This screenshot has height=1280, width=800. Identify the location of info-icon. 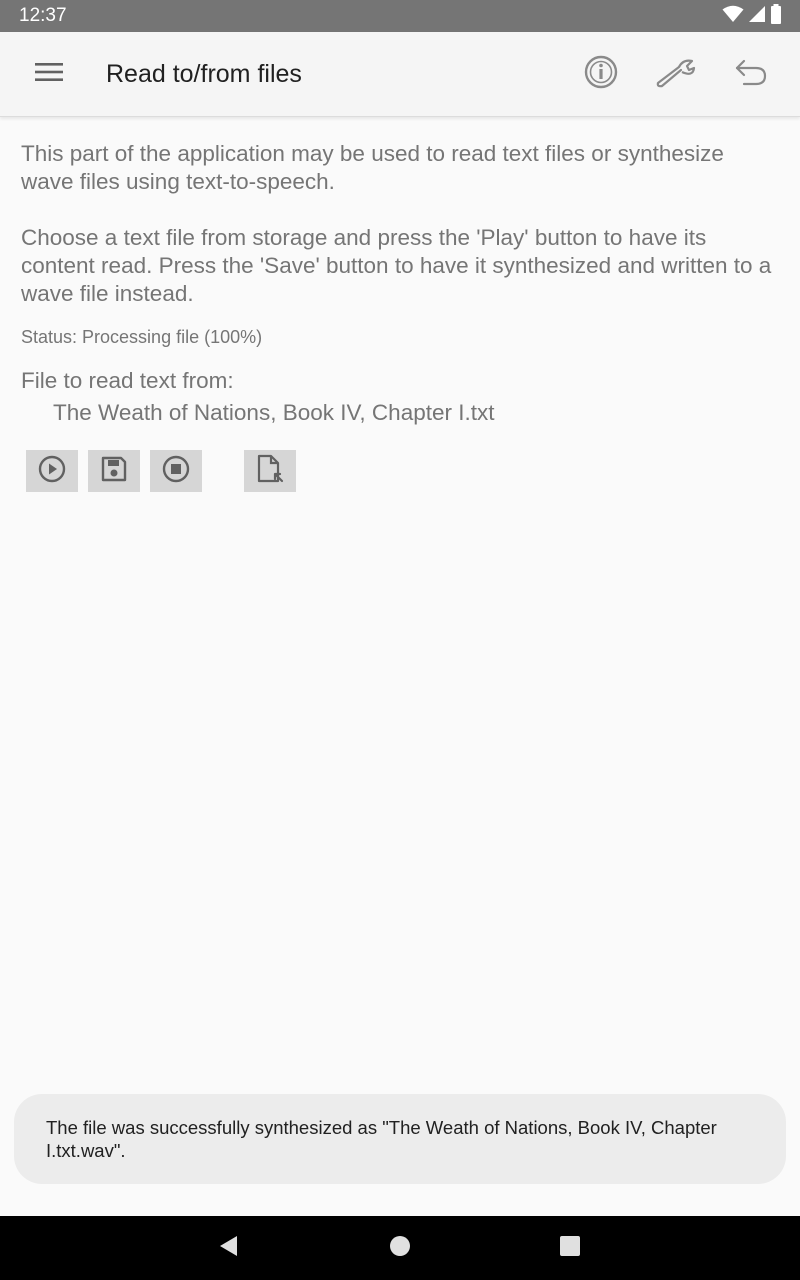
(601, 74).